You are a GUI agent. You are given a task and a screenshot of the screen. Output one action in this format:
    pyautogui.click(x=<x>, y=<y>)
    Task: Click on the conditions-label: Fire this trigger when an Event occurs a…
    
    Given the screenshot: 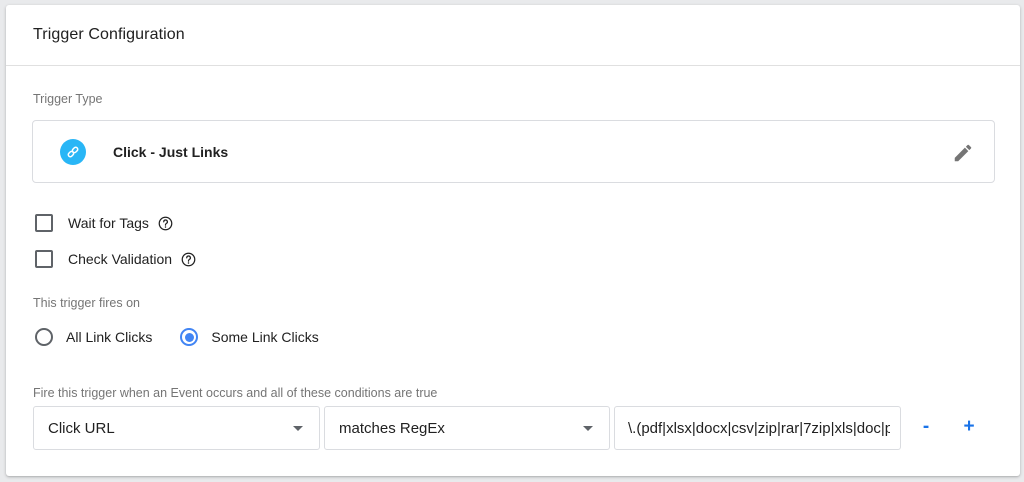 What is the action you would take?
    pyautogui.click(x=235, y=393)
    